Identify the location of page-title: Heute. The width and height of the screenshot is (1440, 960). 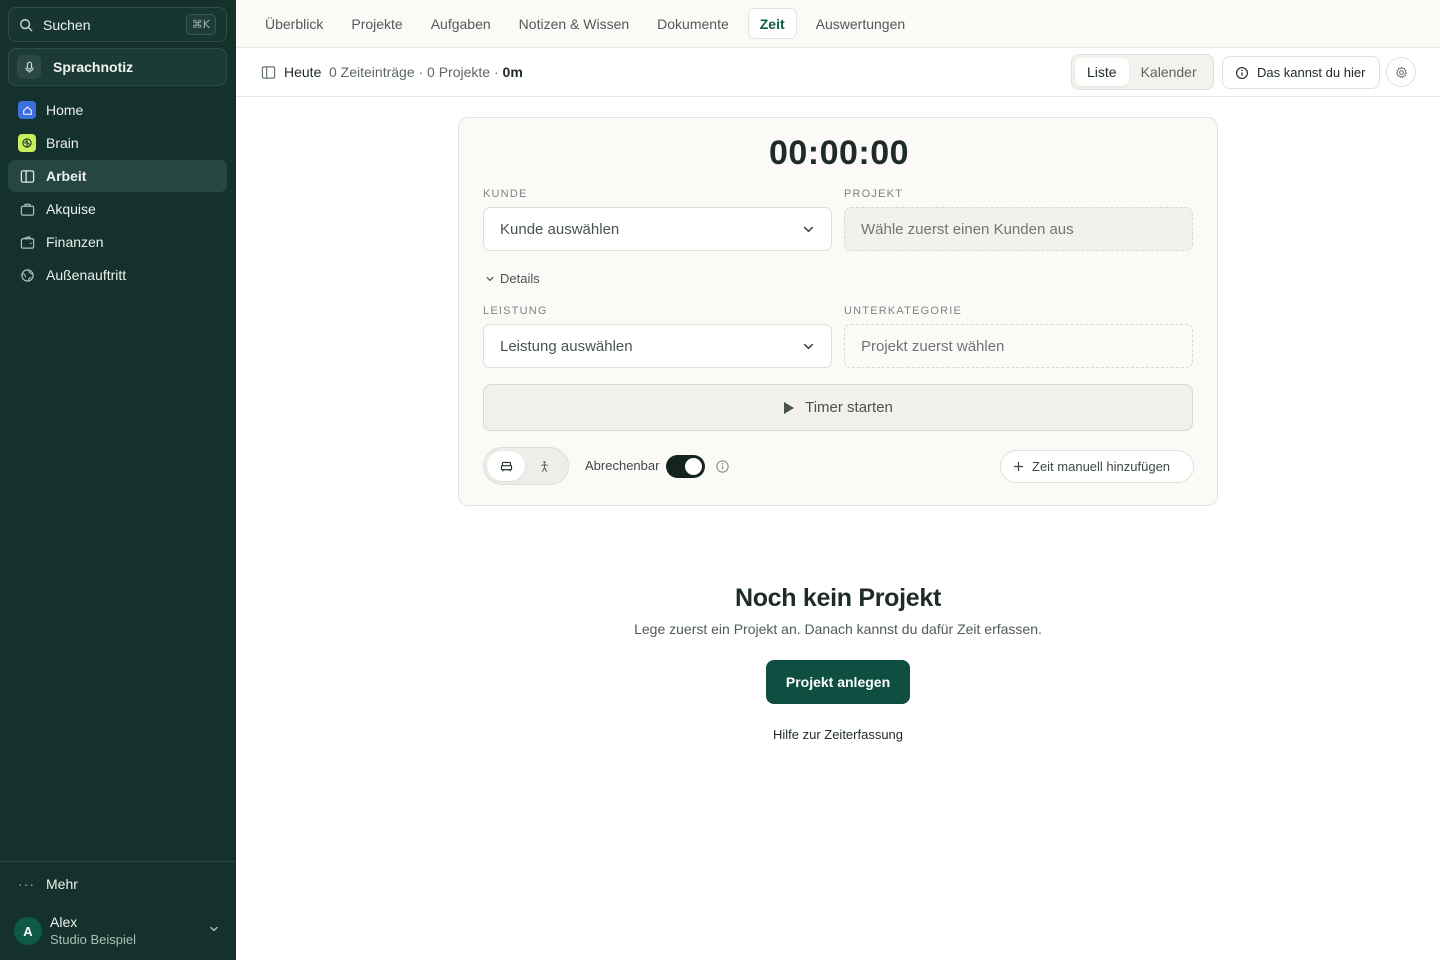
(303, 72).